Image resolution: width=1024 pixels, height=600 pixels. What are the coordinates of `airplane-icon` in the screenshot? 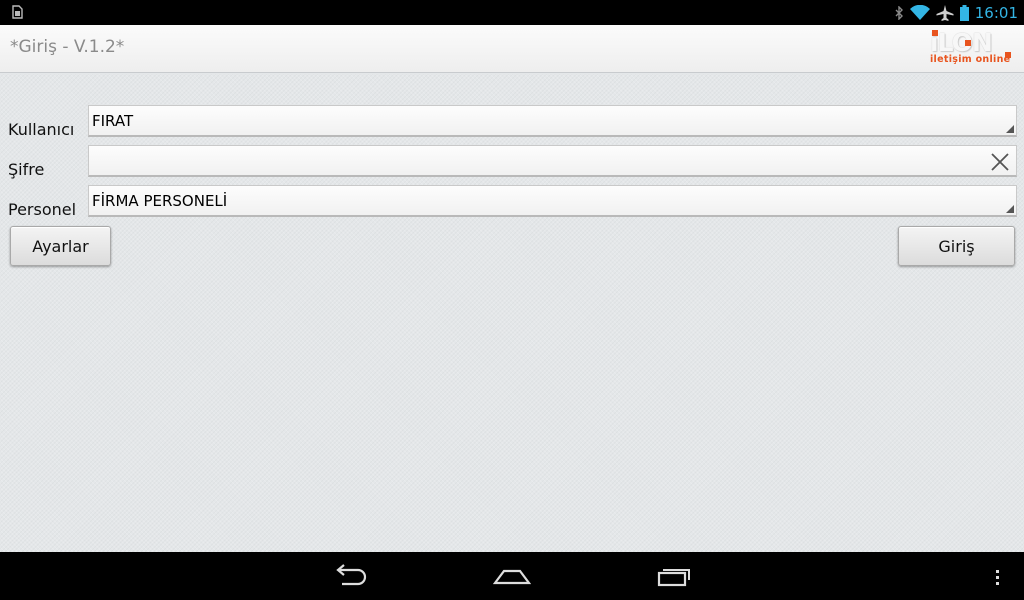 It's located at (945, 12).